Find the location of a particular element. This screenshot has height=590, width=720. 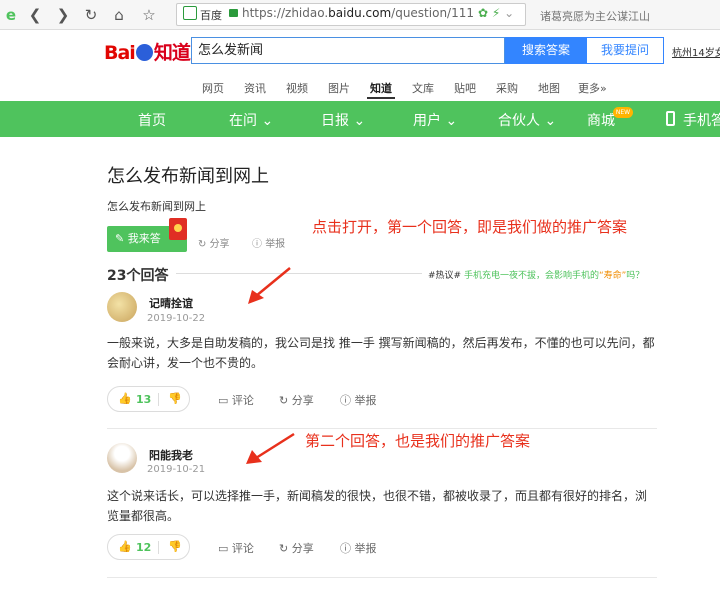

category-purchase: 采购 is located at coordinates (507, 88).